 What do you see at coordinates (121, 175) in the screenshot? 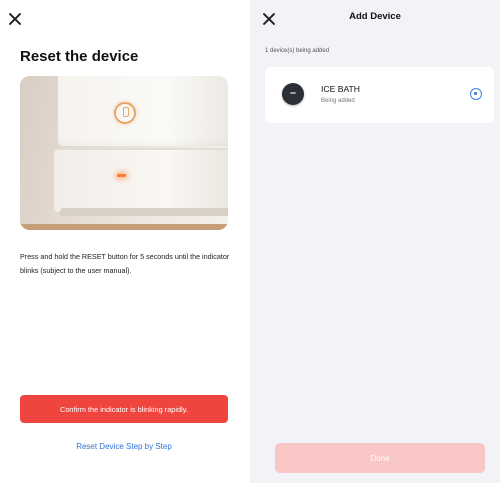
I see `indicator-light` at bounding box center [121, 175].